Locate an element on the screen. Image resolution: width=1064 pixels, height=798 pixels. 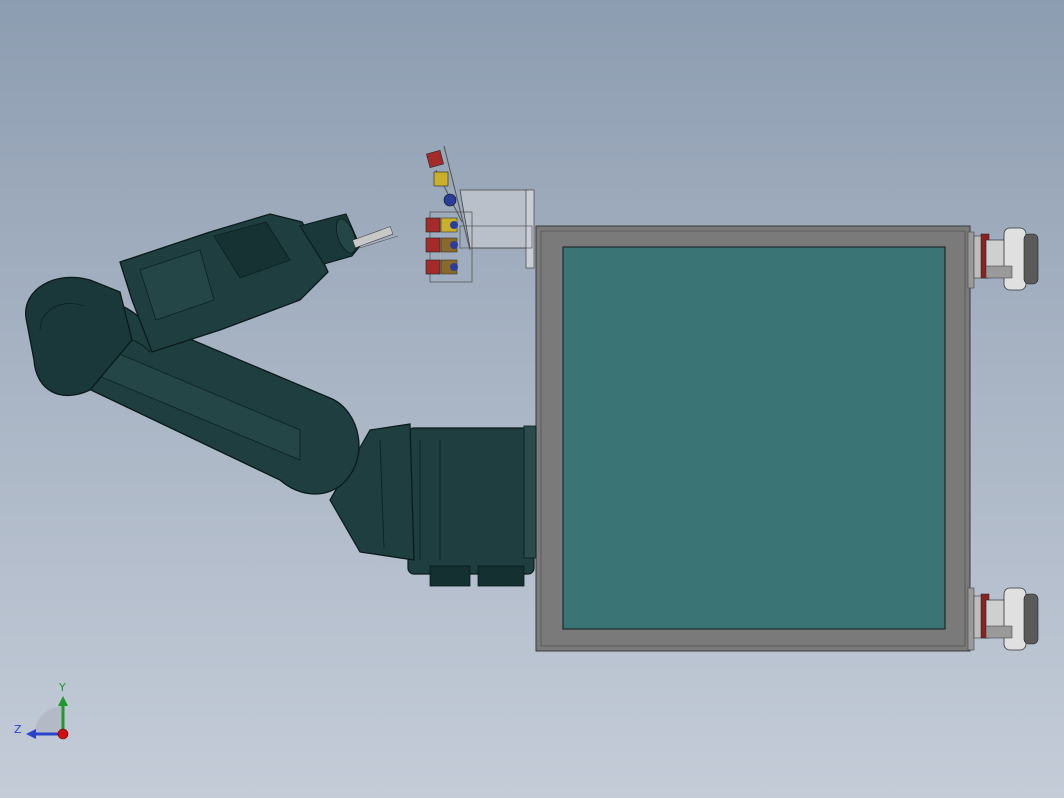
caster-wheel-top is located at coordinates (1006, 259).